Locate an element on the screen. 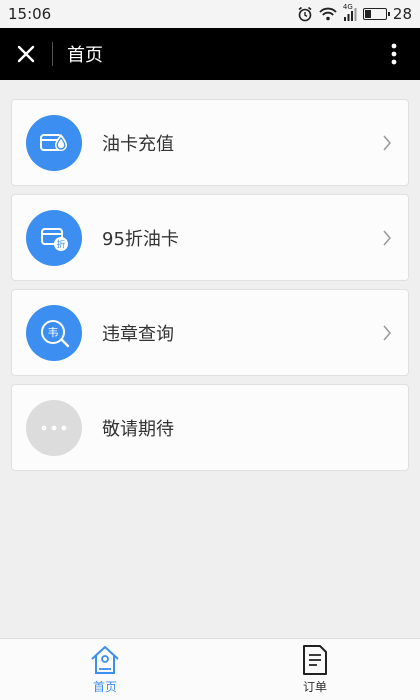  nav-label: 首页 is located at coordinates (104, 687).